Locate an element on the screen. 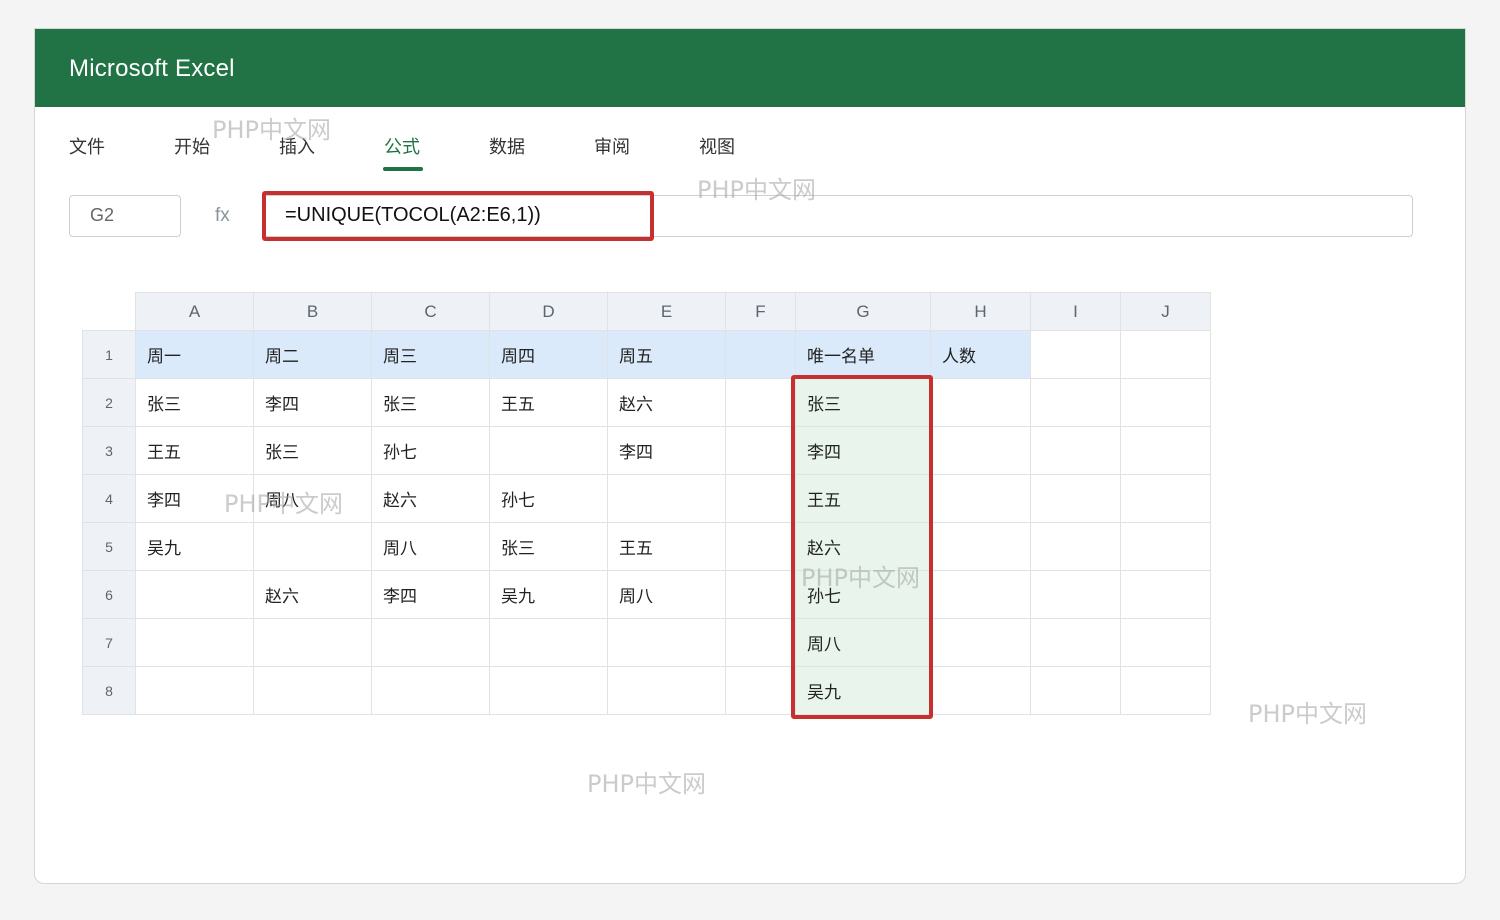 The height and width of the screenshot is (920, 1500). tab-data: 数据 is located at coordinates (507, 146).